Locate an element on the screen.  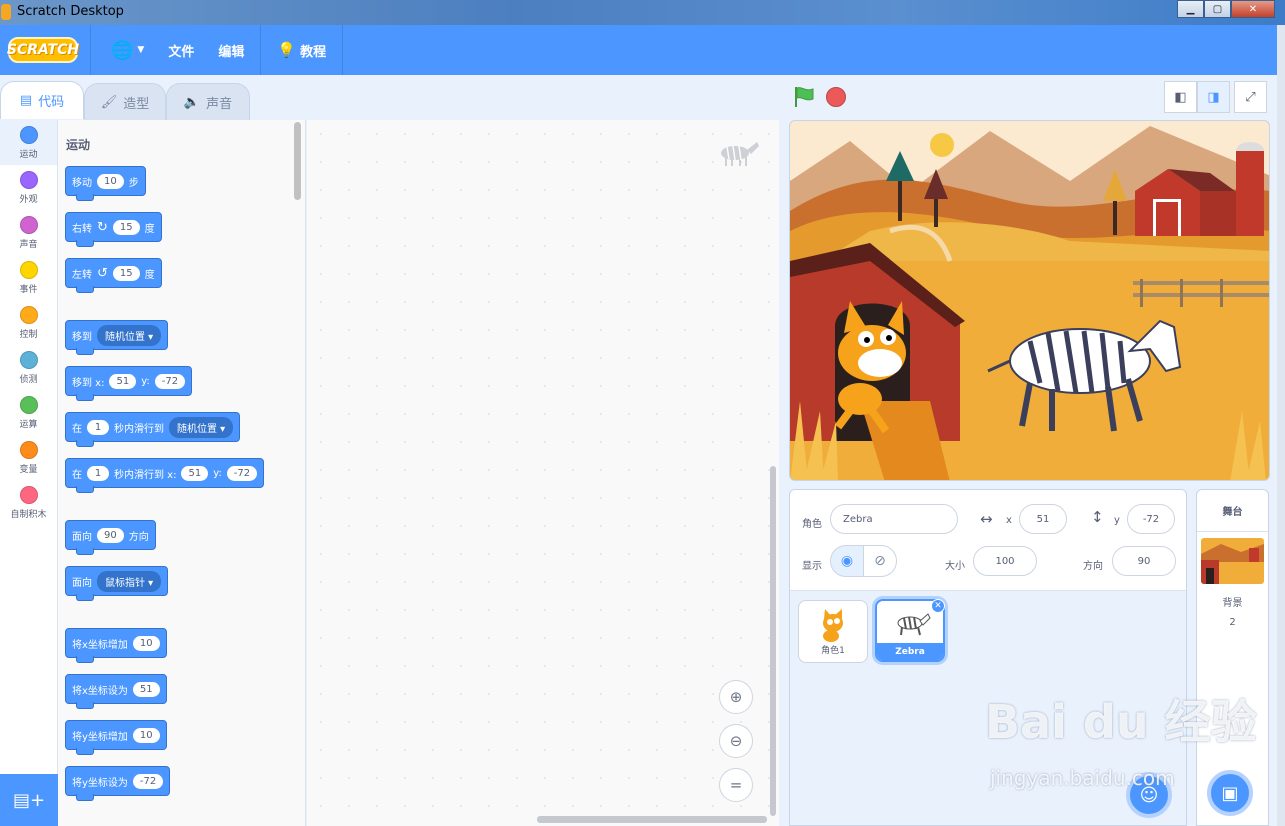
small-stage-button: ◧ is located at coordinates (1180, 97).